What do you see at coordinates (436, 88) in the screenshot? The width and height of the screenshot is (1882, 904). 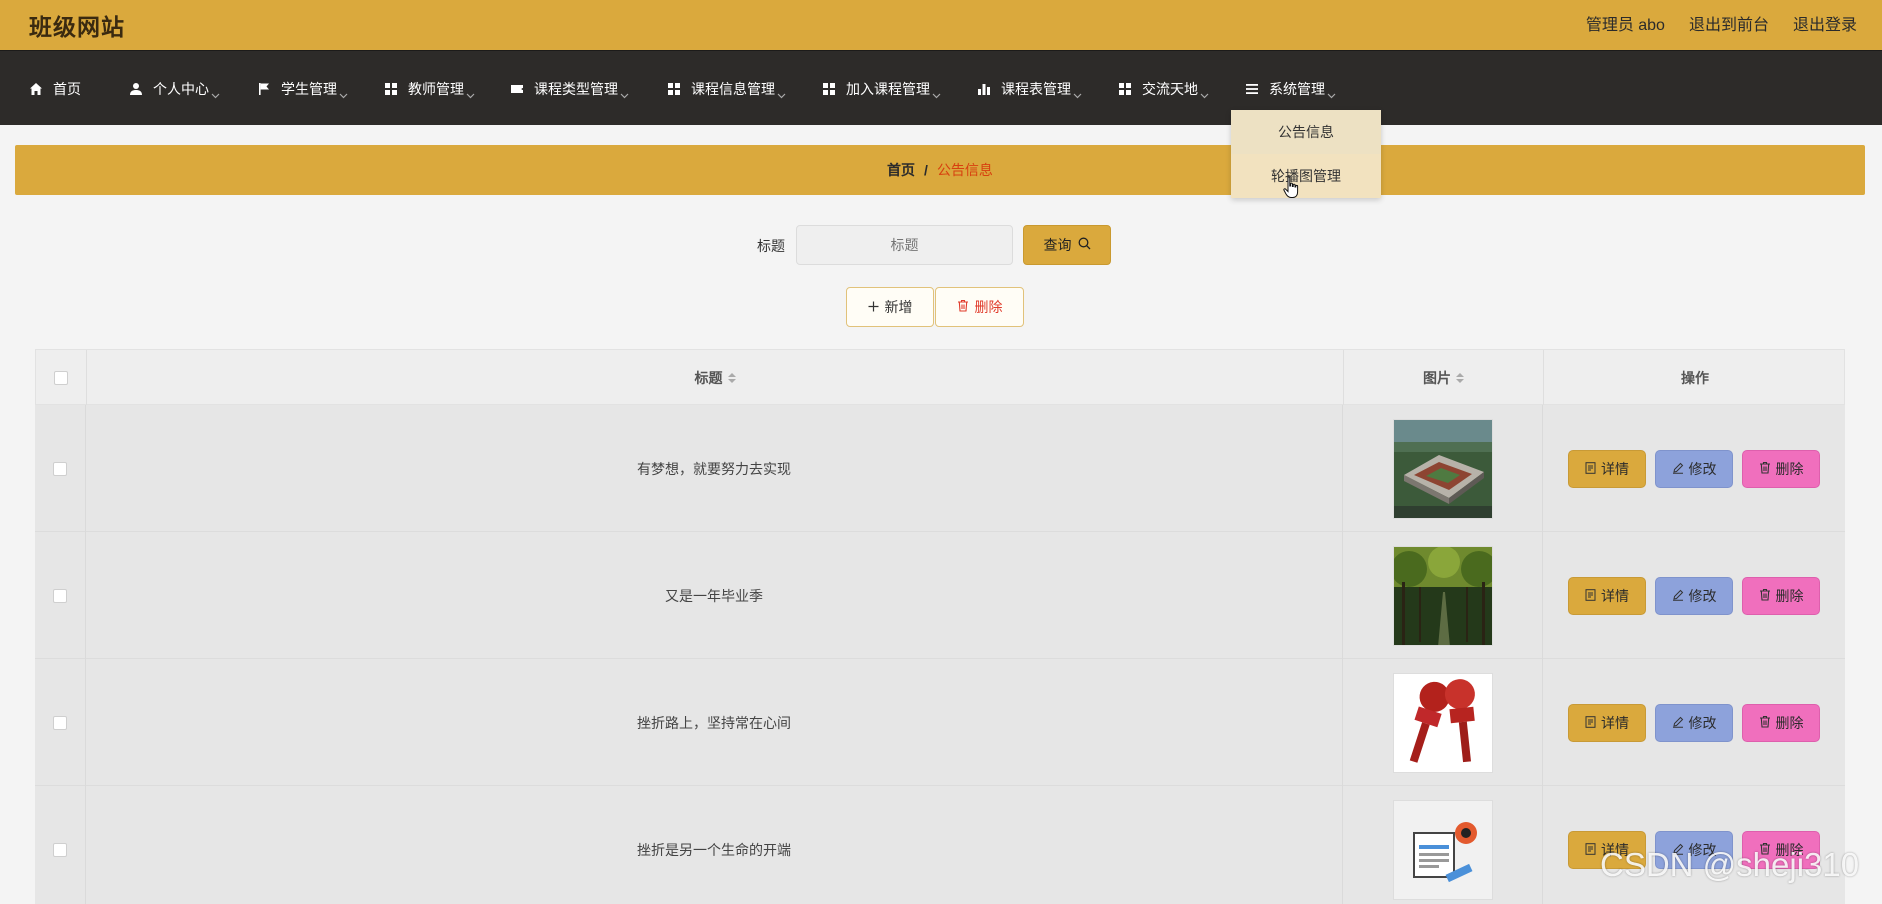 I see `nav-label: 教师管理` at bounding box center [436, 88].